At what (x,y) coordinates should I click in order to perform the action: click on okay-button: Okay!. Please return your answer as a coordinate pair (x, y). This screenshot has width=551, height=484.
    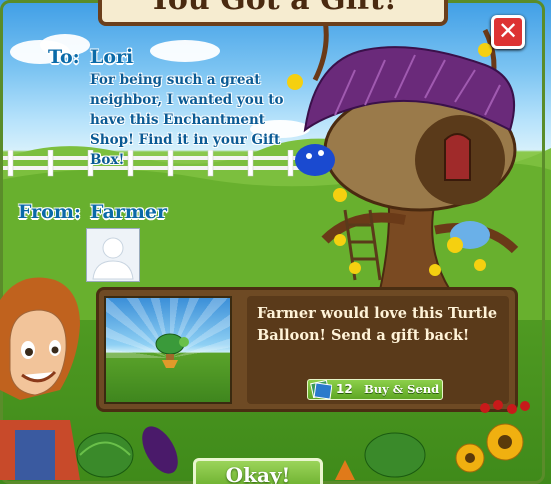
    Looking at the image, I should click on (258, 471).